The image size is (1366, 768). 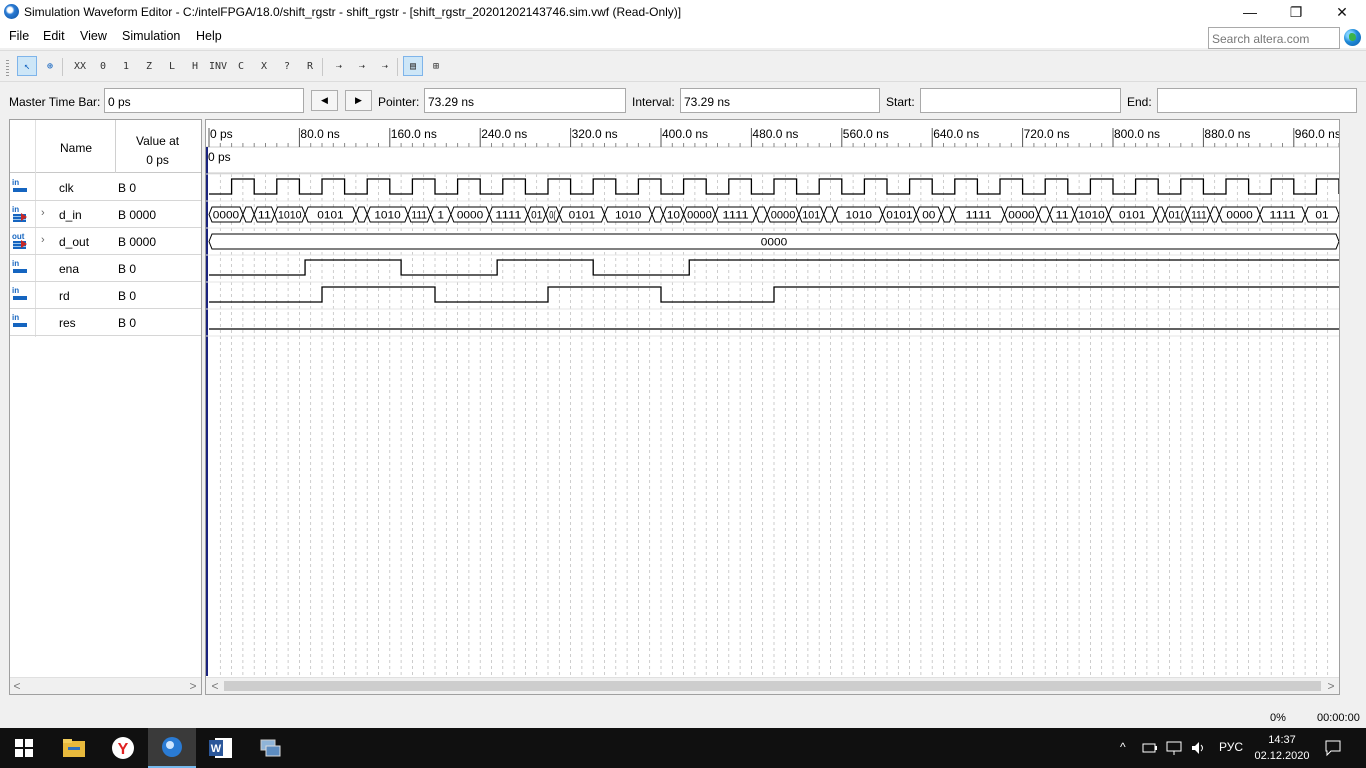 What do you see at coordinates (399, 102) in the screenshot?
I see `pointer-label: Pointer:` at bounding box center [399, 102].